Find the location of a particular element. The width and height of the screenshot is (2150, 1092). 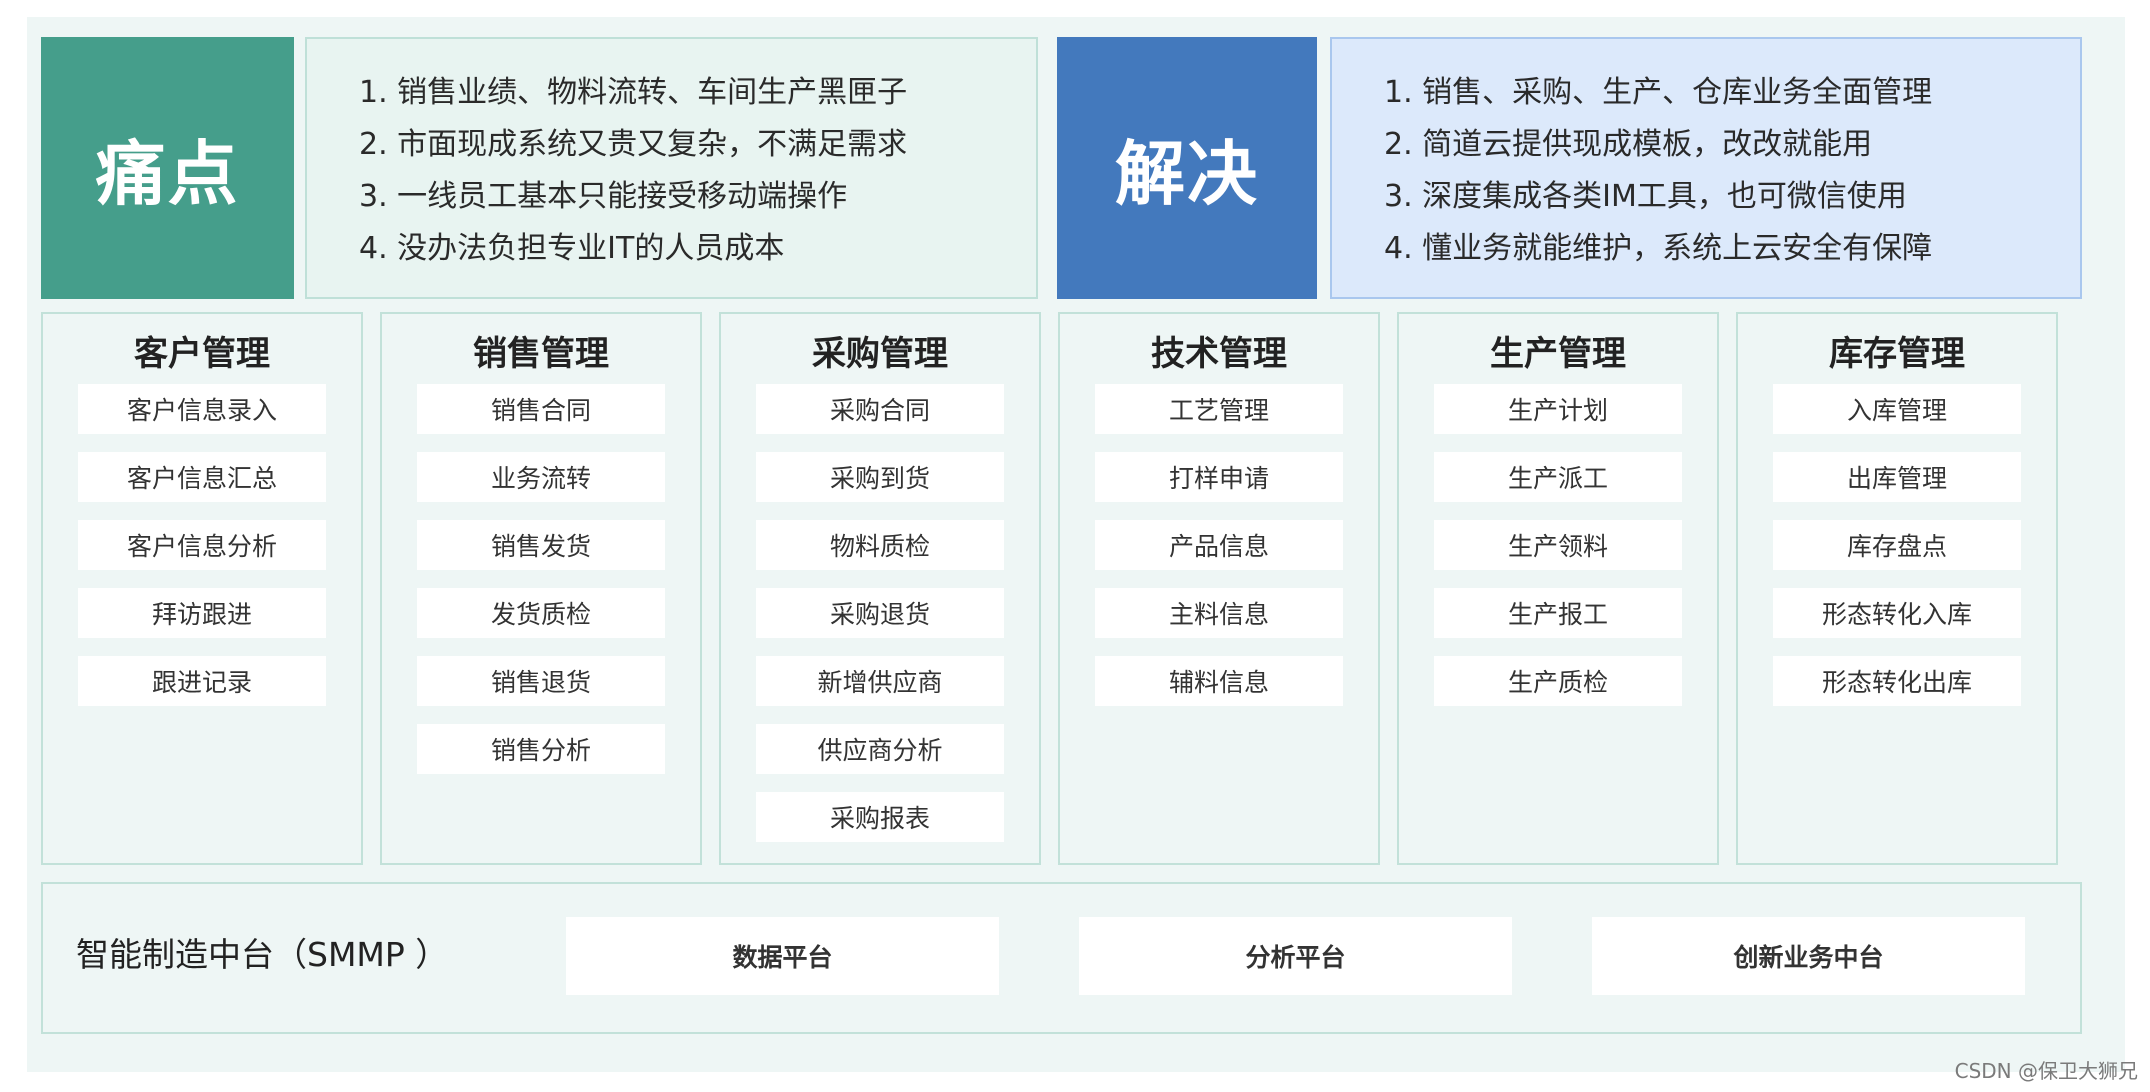

module-inventory-management: 库存管理 入库管理 出库管理 库存盘点 形态转化入库 形态转化出库 is located at coordinates (1897, 588).